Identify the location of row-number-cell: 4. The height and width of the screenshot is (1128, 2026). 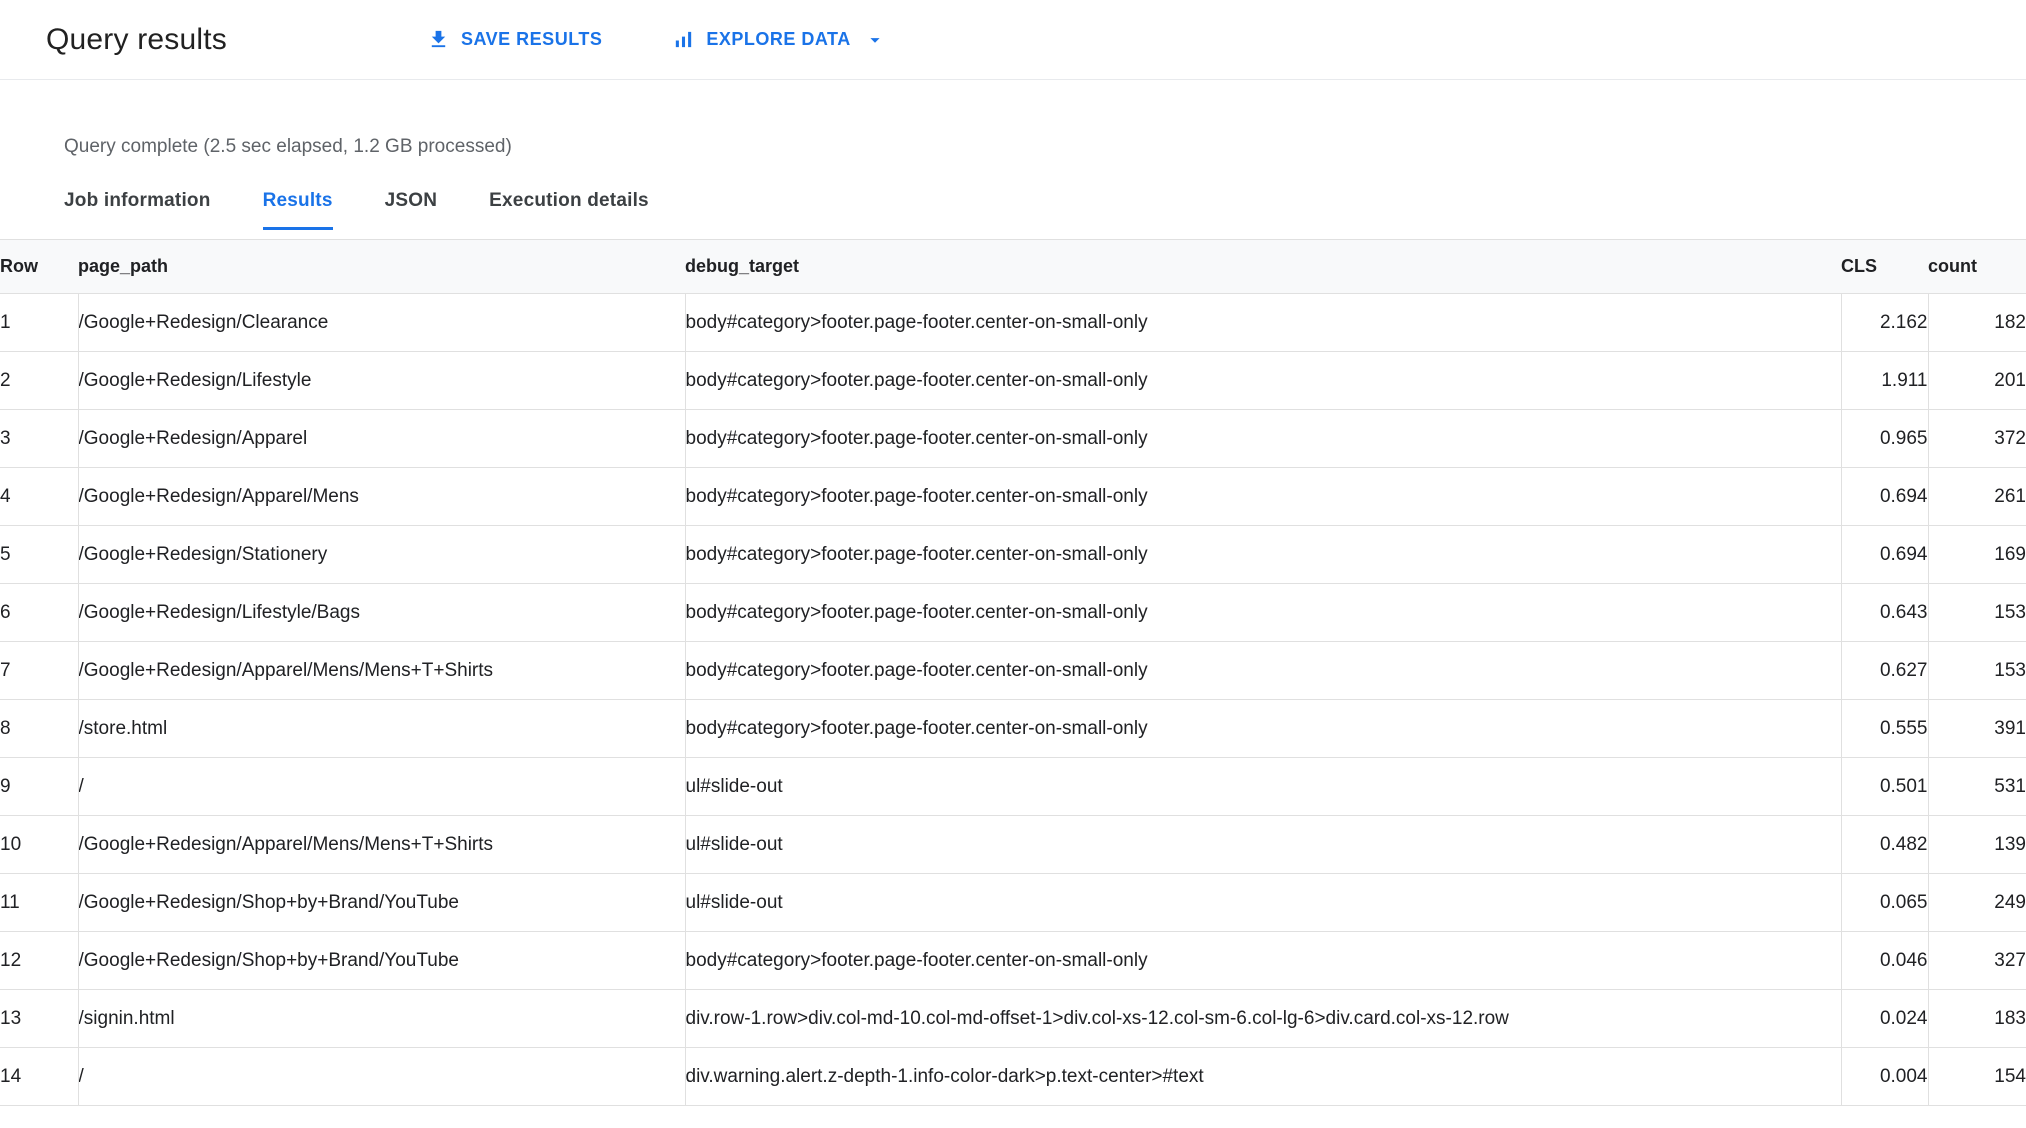
(39, 496).